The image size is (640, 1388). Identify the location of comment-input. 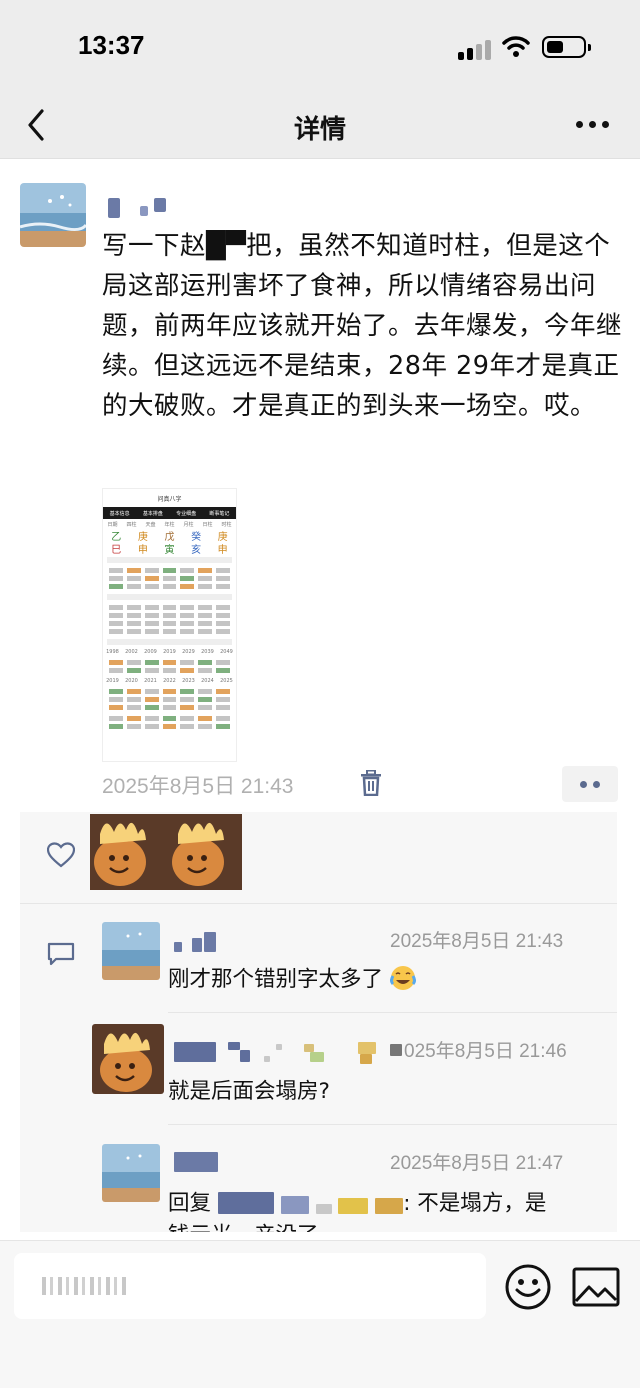
(250, 1286).